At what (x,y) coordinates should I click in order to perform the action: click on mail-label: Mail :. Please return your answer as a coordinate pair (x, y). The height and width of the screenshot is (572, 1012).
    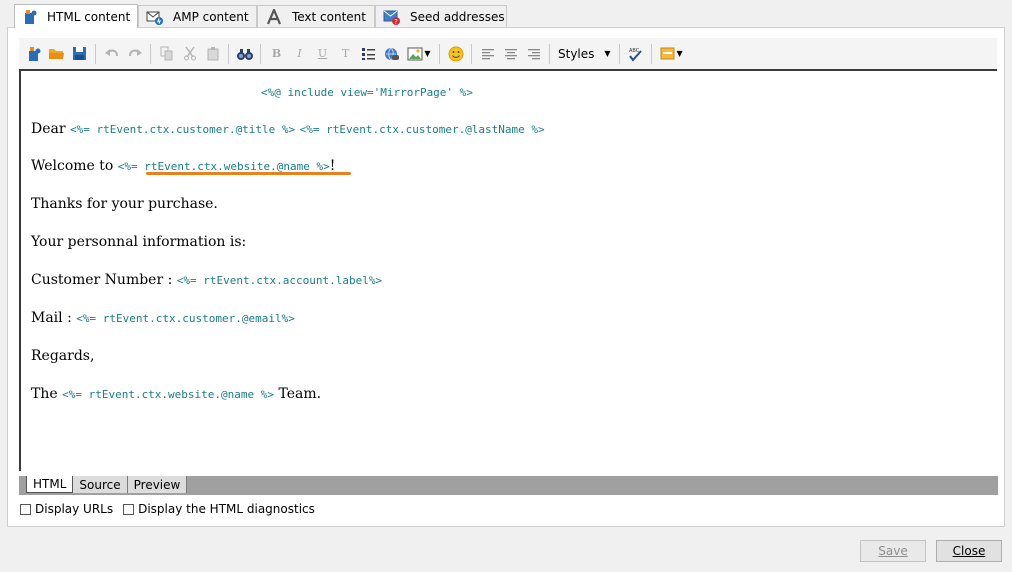
    Looking at the image, I should click on (54, 318).